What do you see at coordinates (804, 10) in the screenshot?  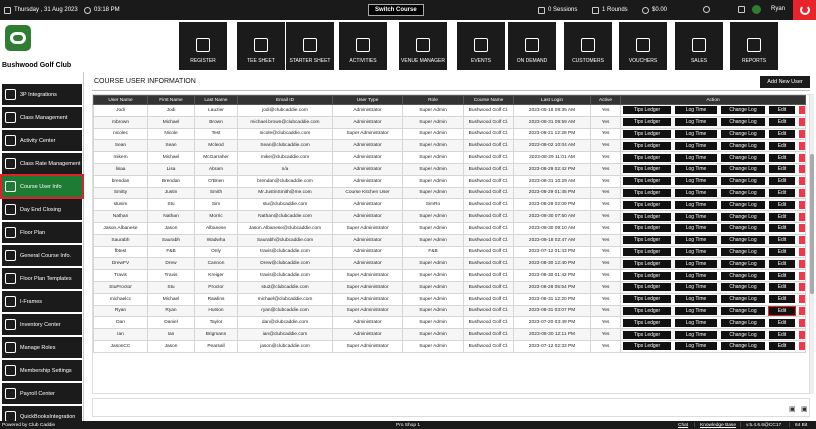 I see `logout-button` at bounding box center [804, 10].